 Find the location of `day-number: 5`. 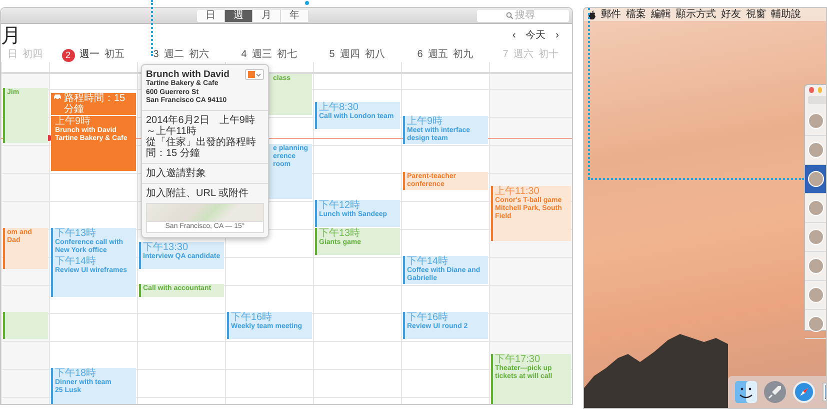

day-number: 5 is located at coordinates (332, 55).